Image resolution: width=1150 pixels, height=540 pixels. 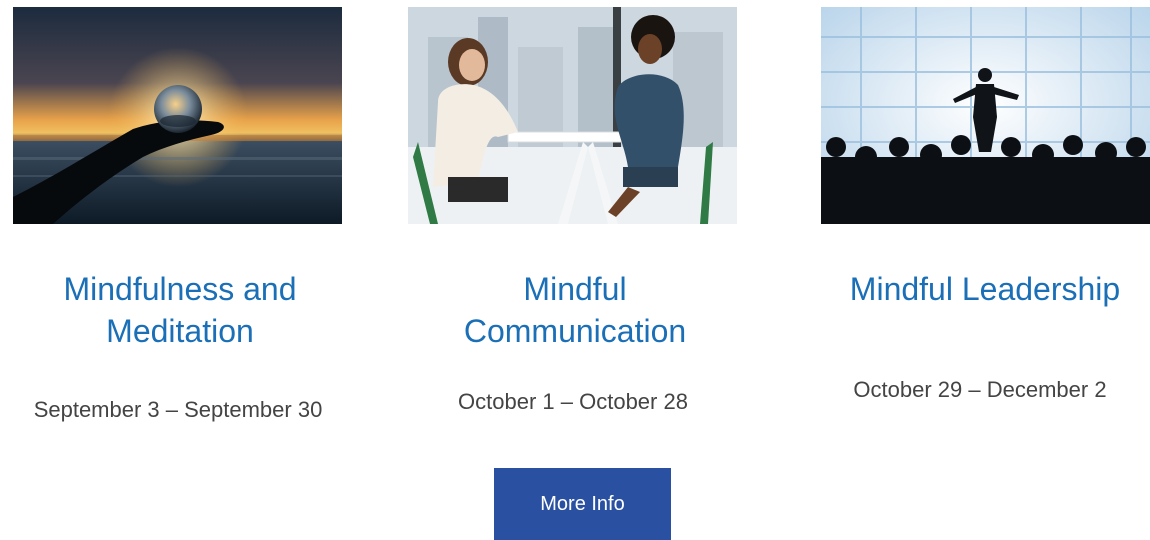 What do you see at coordinates (980, 389) in the screenshot?
I see `course-dates-leadership: October 29 – December 2` at bounding box center [980, 389].